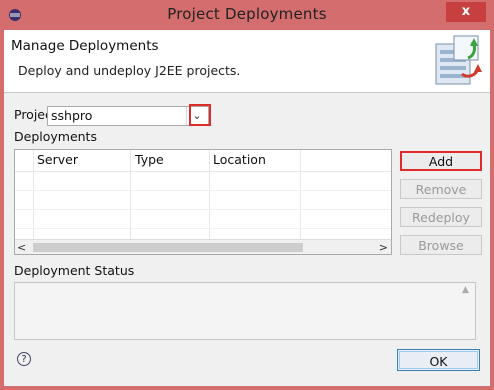 The height and width of the screenshot is (390, 494). Describe the element at coordinates (441, 161) in the screenshot. I see `add-button: Add` at that location.